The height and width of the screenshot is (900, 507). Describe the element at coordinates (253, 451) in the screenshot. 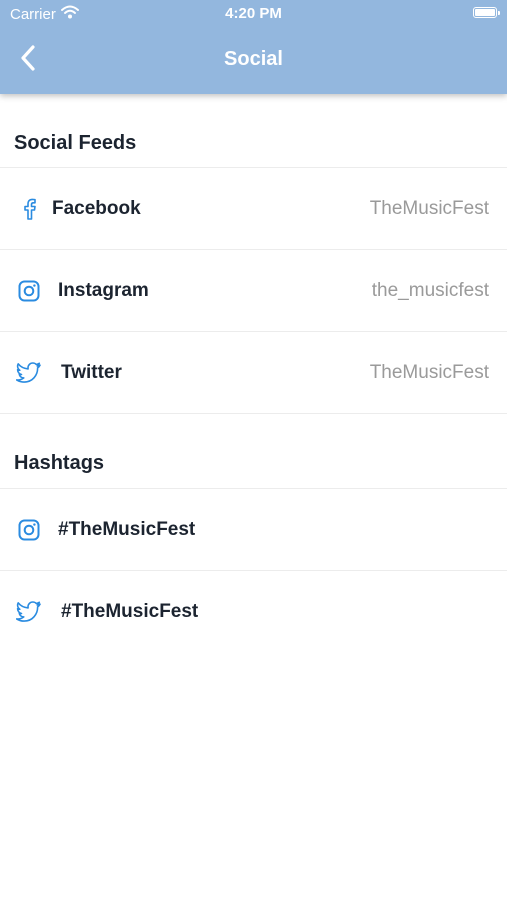

I see `section-title-hashtags: Hashtags` at that location.